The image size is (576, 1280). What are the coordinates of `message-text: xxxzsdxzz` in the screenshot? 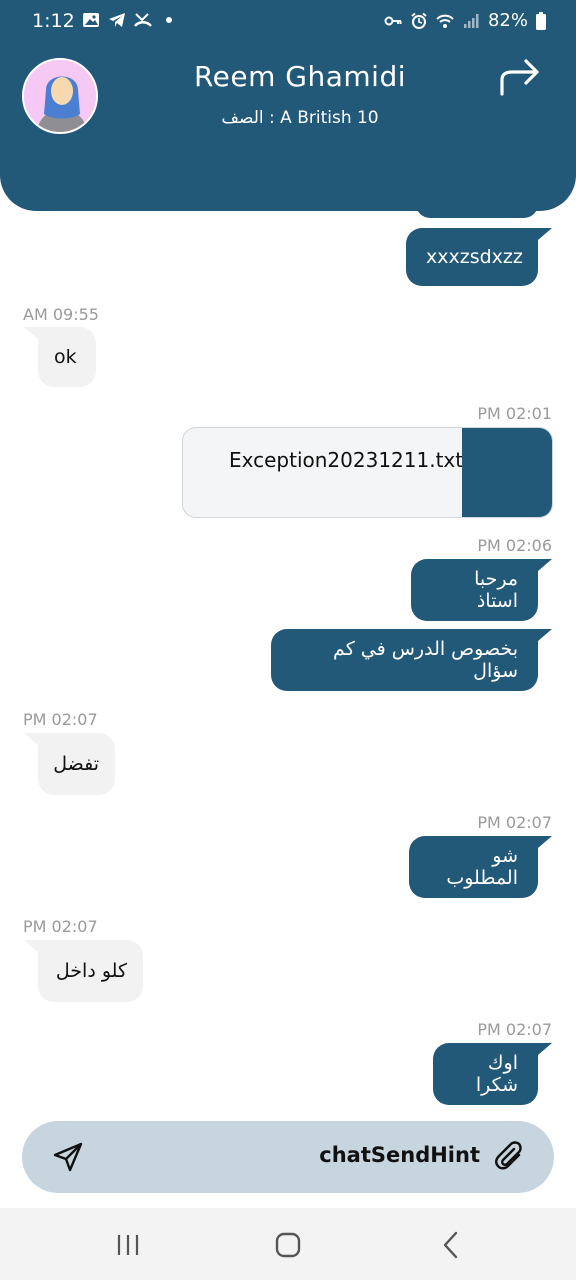 It's located at (474, 257).